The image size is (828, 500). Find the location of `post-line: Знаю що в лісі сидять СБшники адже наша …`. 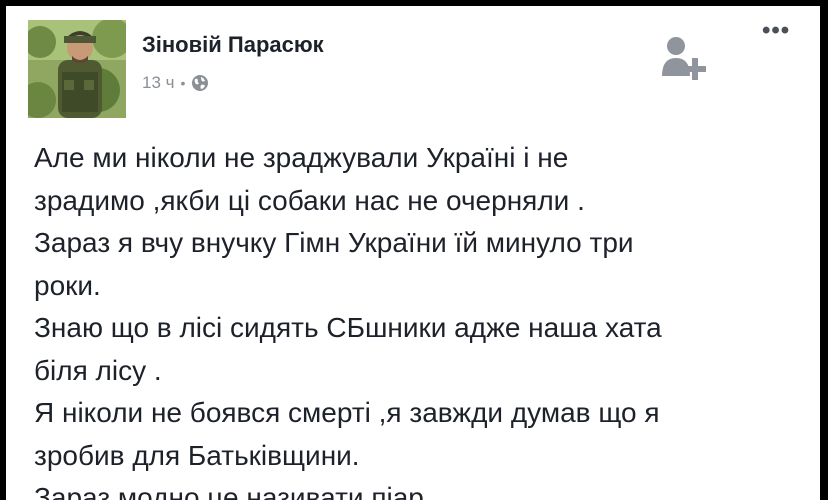

post-line: Знаю що в лісі сидять СБшники адже наша … is located at coordinates (348, 327).